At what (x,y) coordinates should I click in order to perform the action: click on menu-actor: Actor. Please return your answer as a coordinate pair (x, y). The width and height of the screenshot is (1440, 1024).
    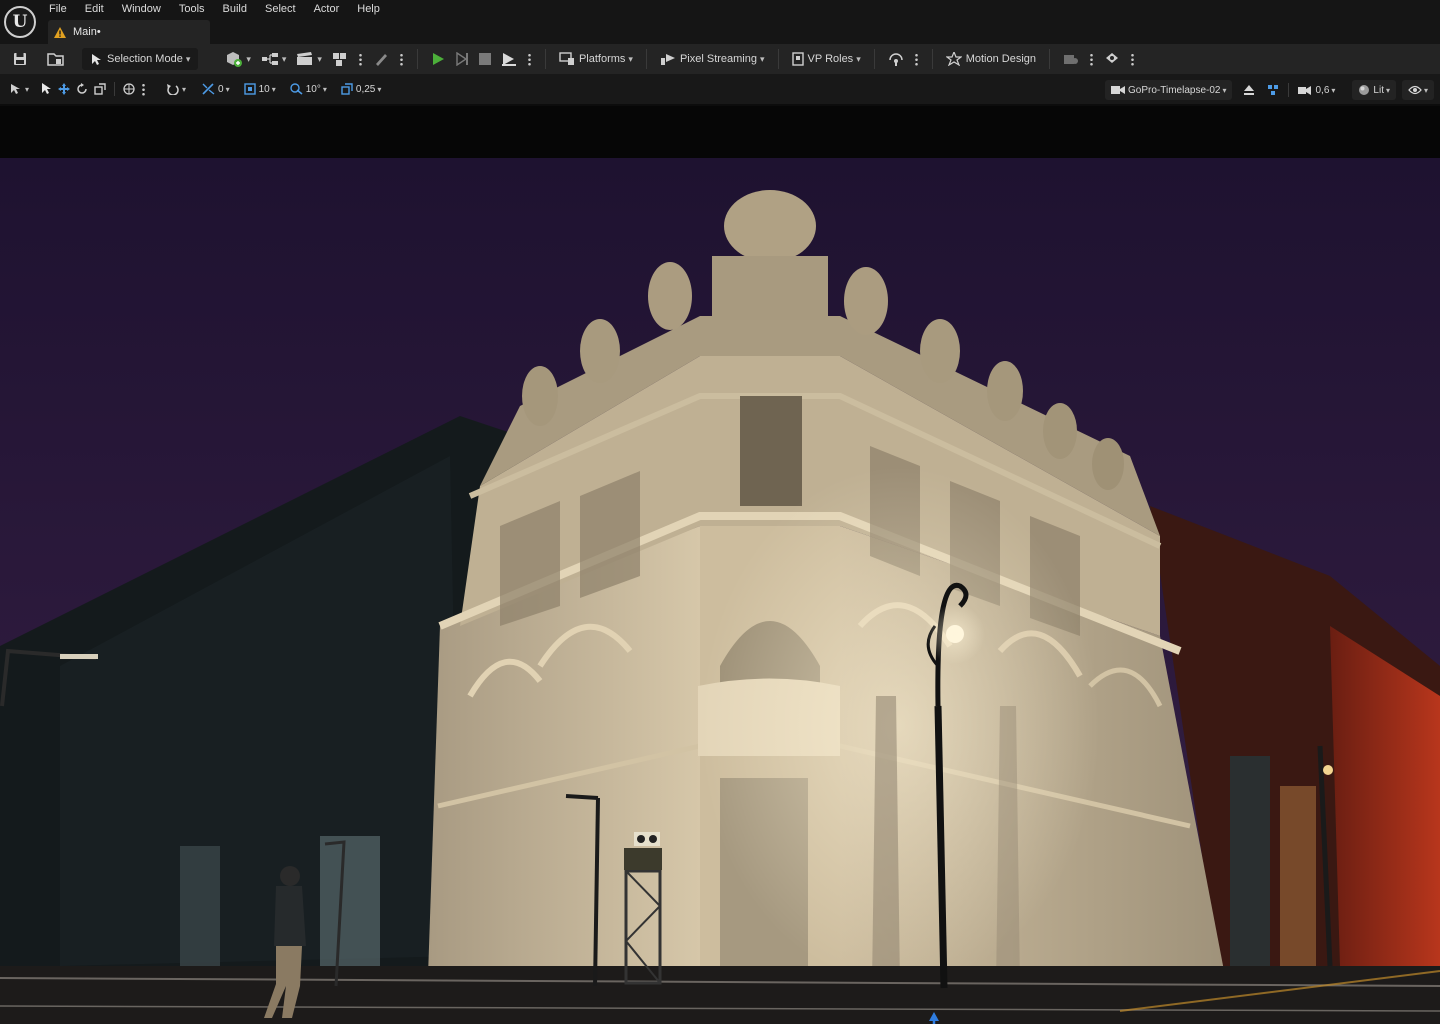
    Looking at the image, I should click on (327, 10).